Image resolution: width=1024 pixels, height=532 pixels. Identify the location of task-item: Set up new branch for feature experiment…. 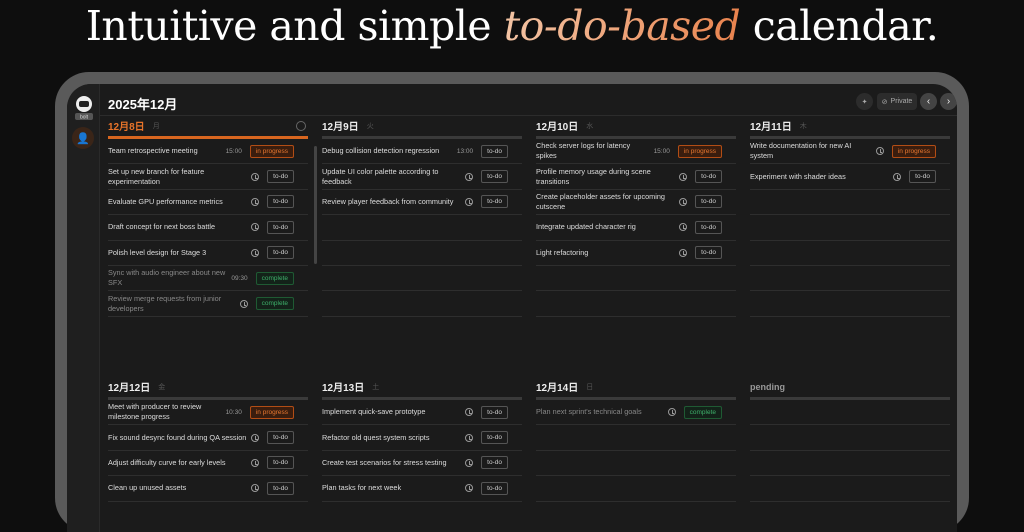
(208, 177).